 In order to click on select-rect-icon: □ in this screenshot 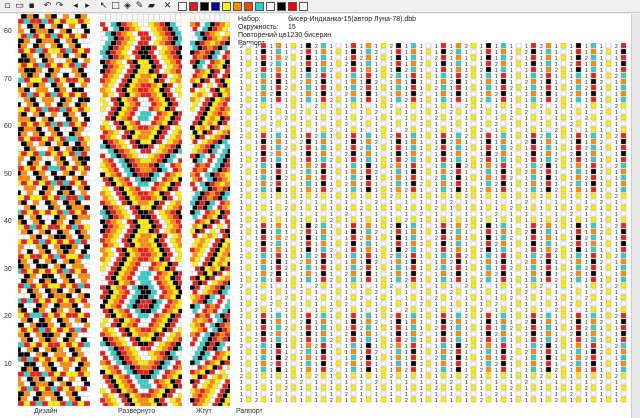, I will do `click(115, 6)`.